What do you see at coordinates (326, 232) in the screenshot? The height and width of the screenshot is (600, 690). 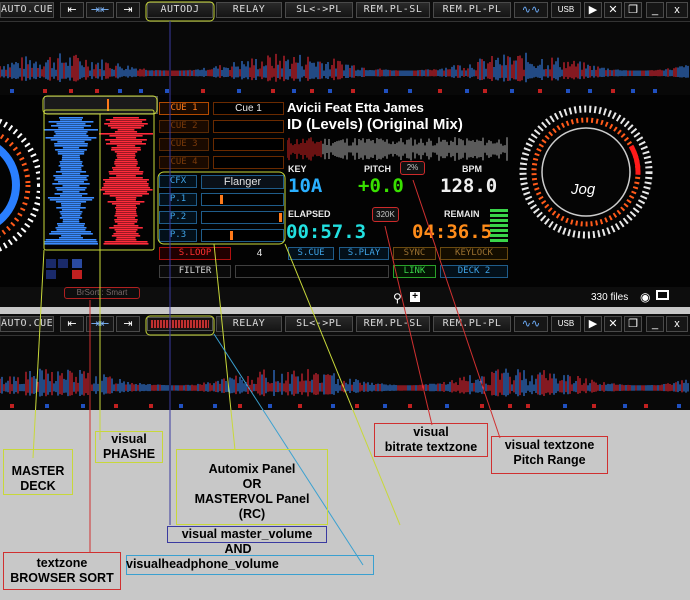 I see `elapsed-value: 00:57.3` at bounding box center [326, 232].